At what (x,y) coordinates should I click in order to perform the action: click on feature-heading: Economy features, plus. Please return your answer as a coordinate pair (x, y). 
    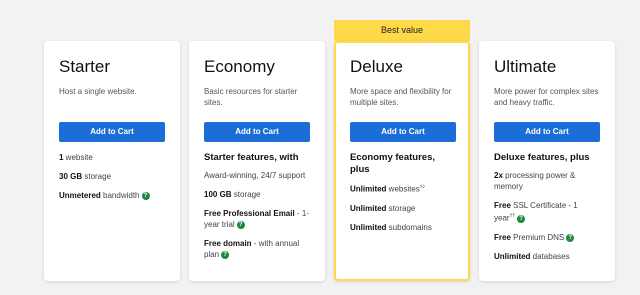
    Looking at the image, I should click on (392, 163).